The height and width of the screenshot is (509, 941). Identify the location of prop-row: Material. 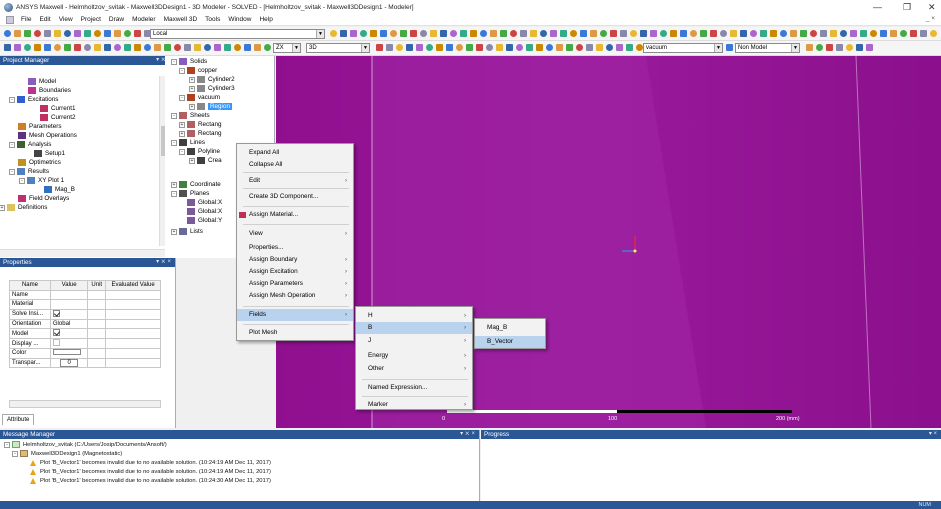
(85, 304).